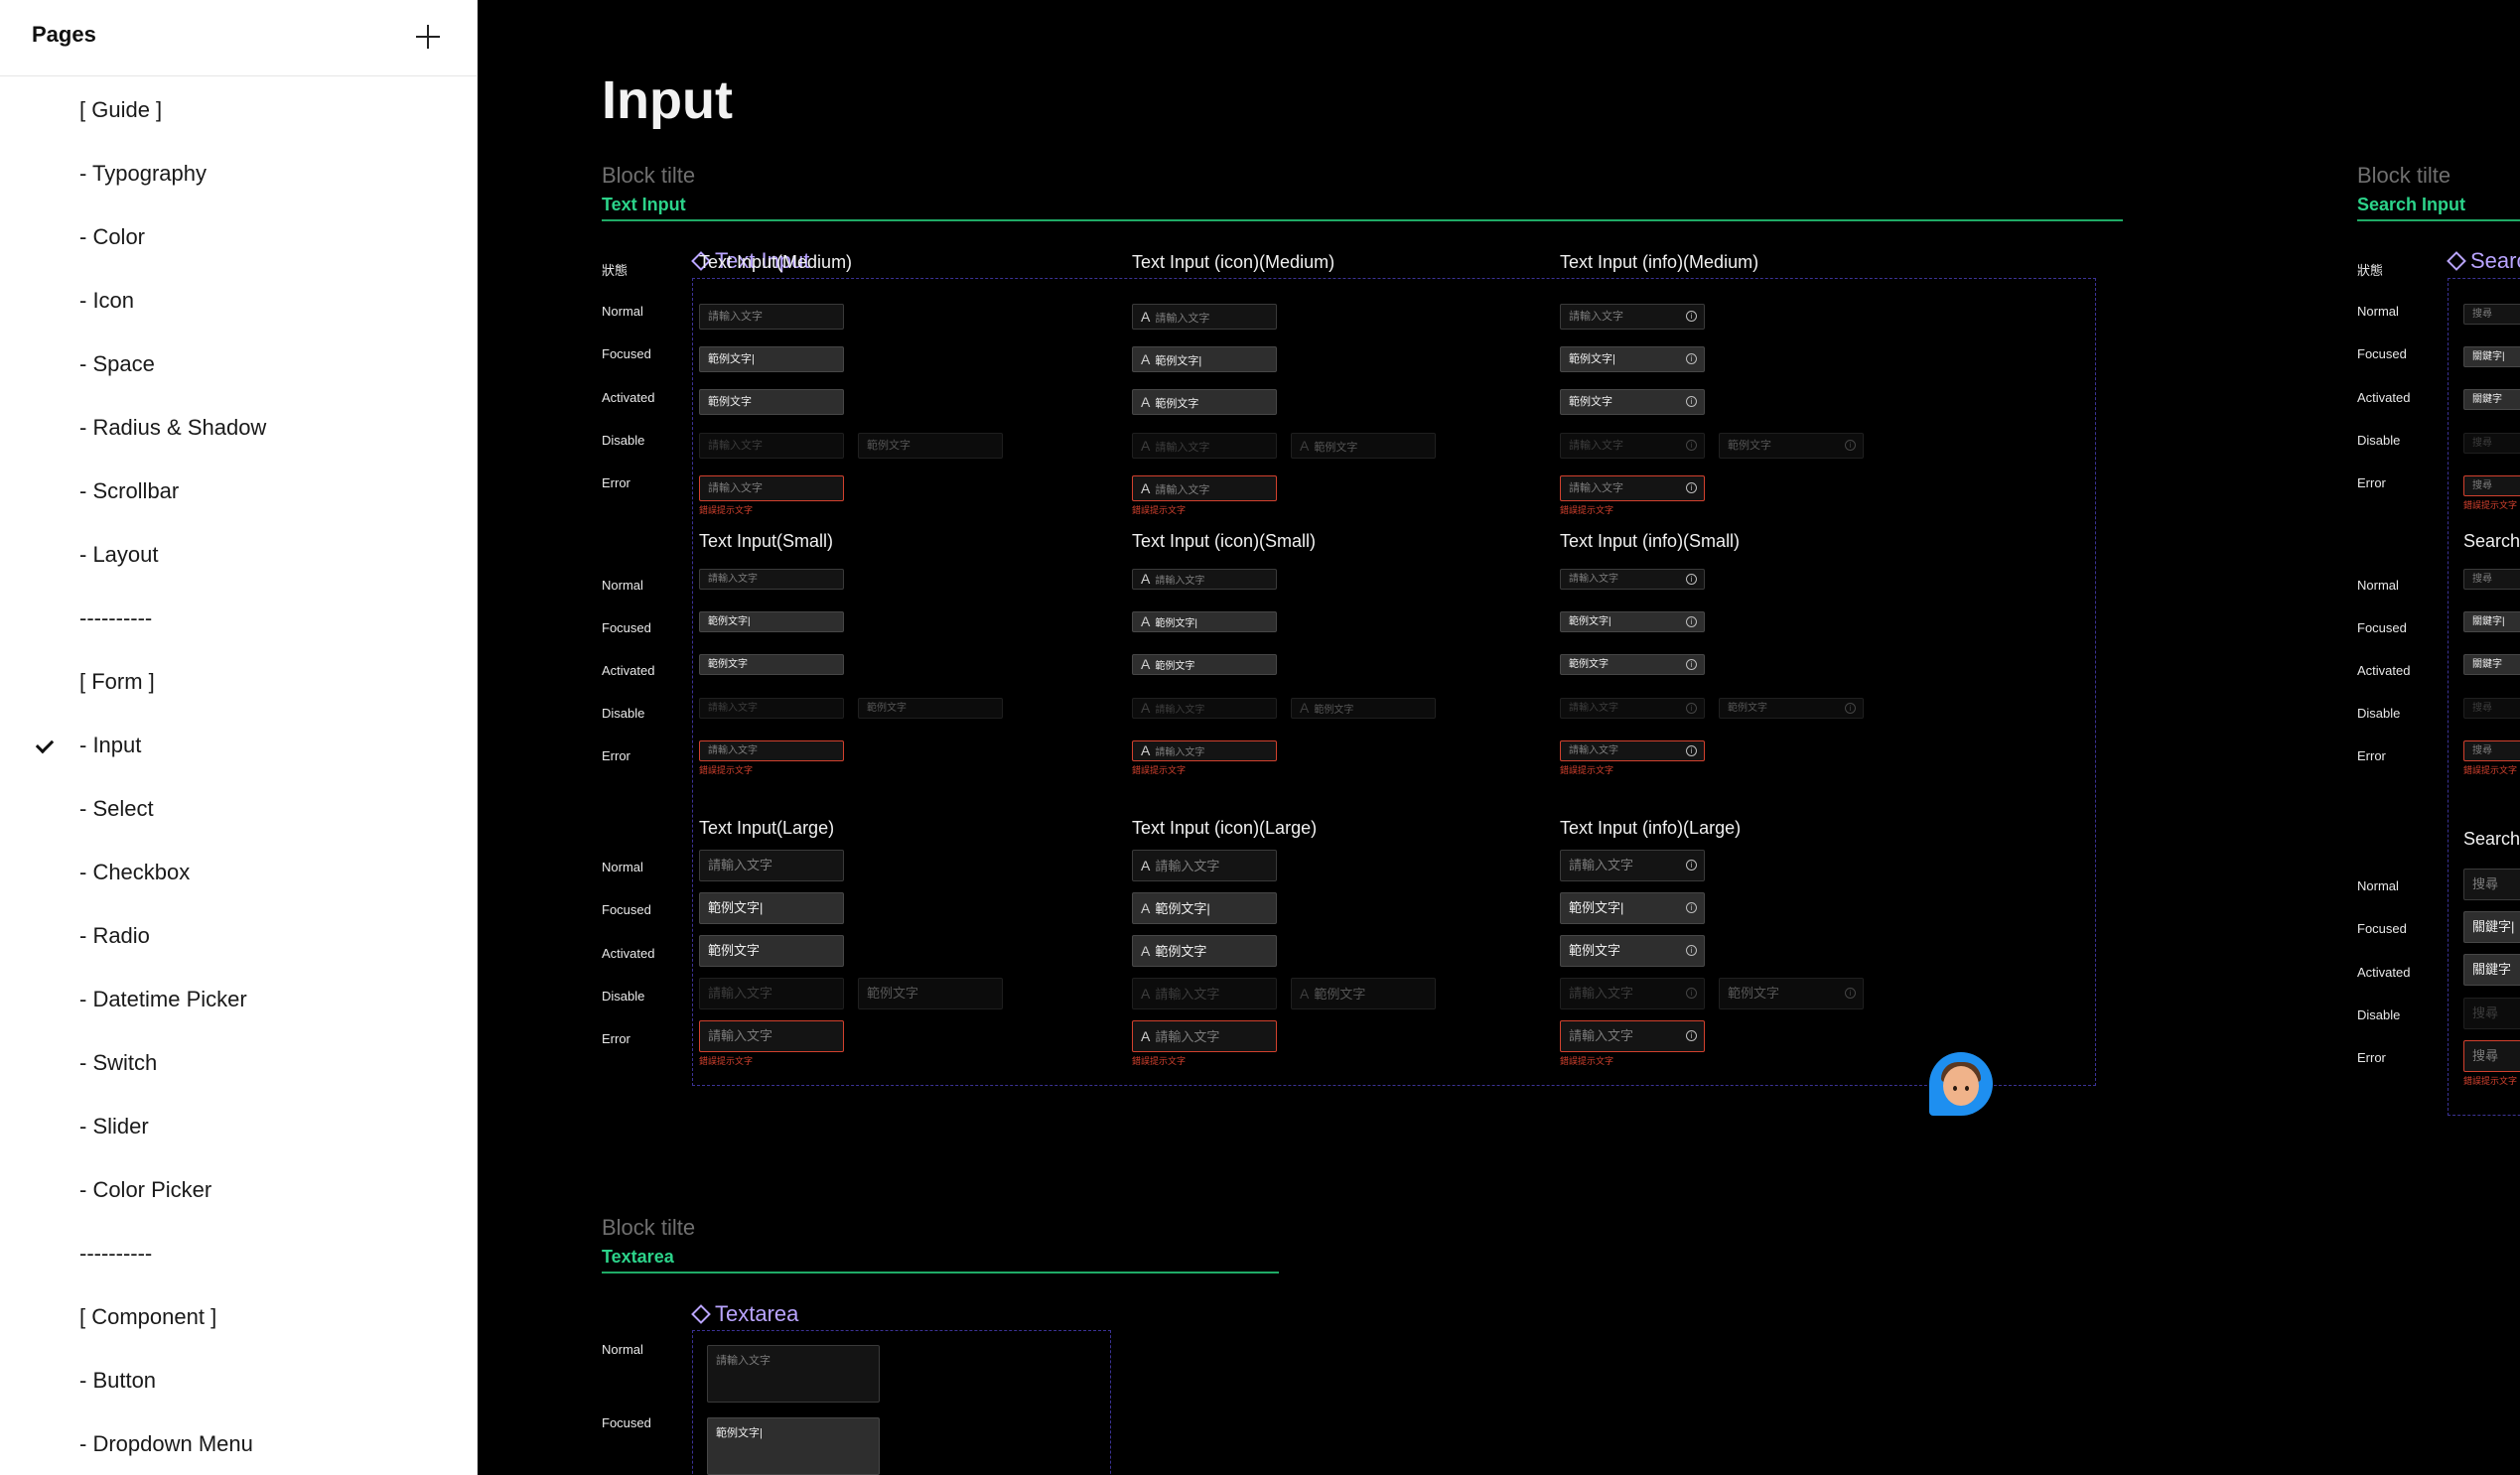 The height and width of the screenshot is (1475, 2520). What do you see at coordinates (238, 1063) in the screenshot?
I see `page-list-item: - Switch` at bounding box center [238, 1063].